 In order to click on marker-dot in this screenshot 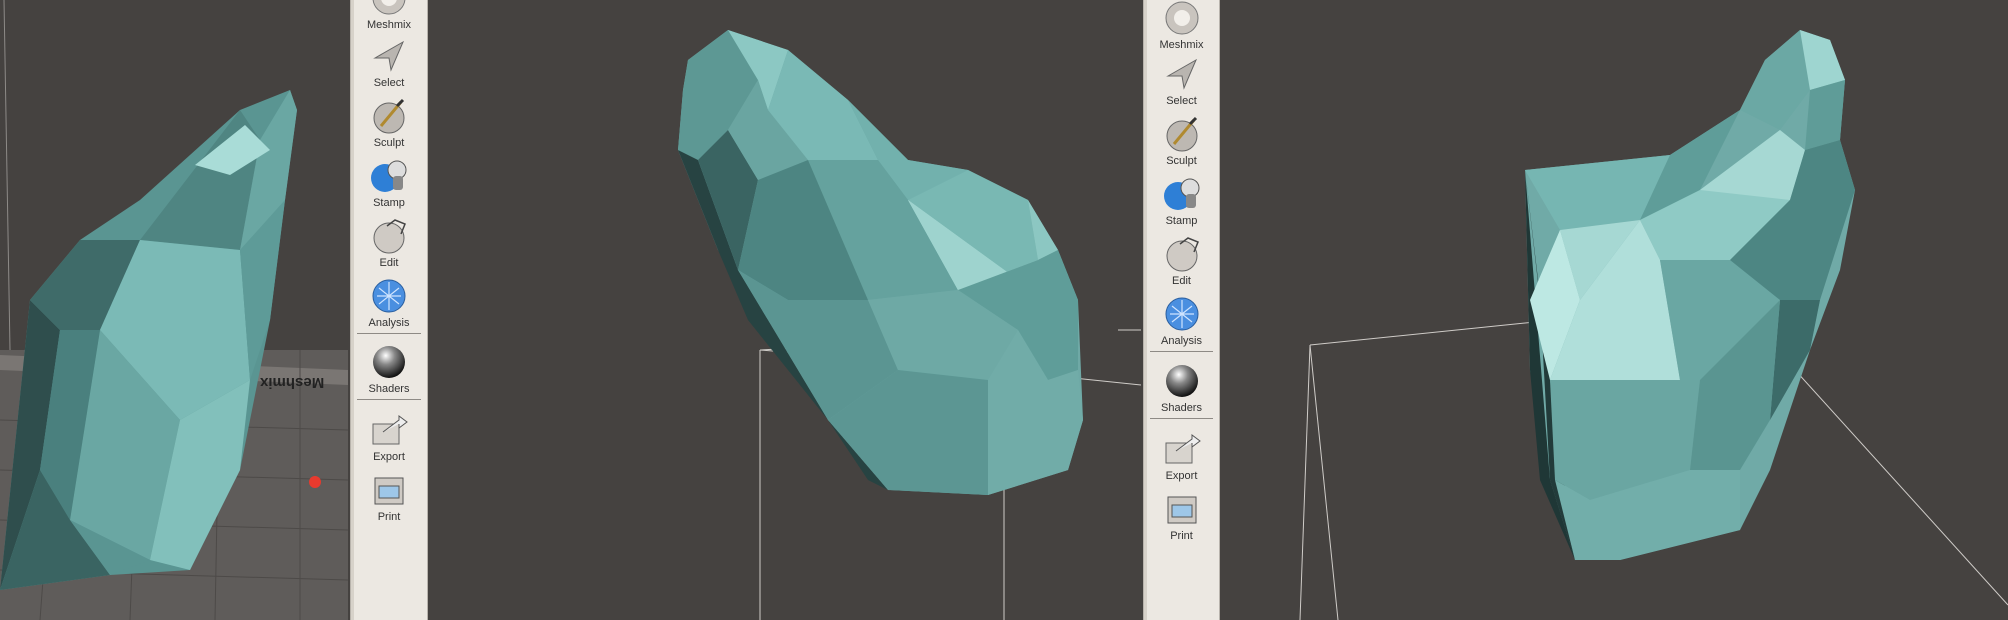, I will do `click(315, 482)`.